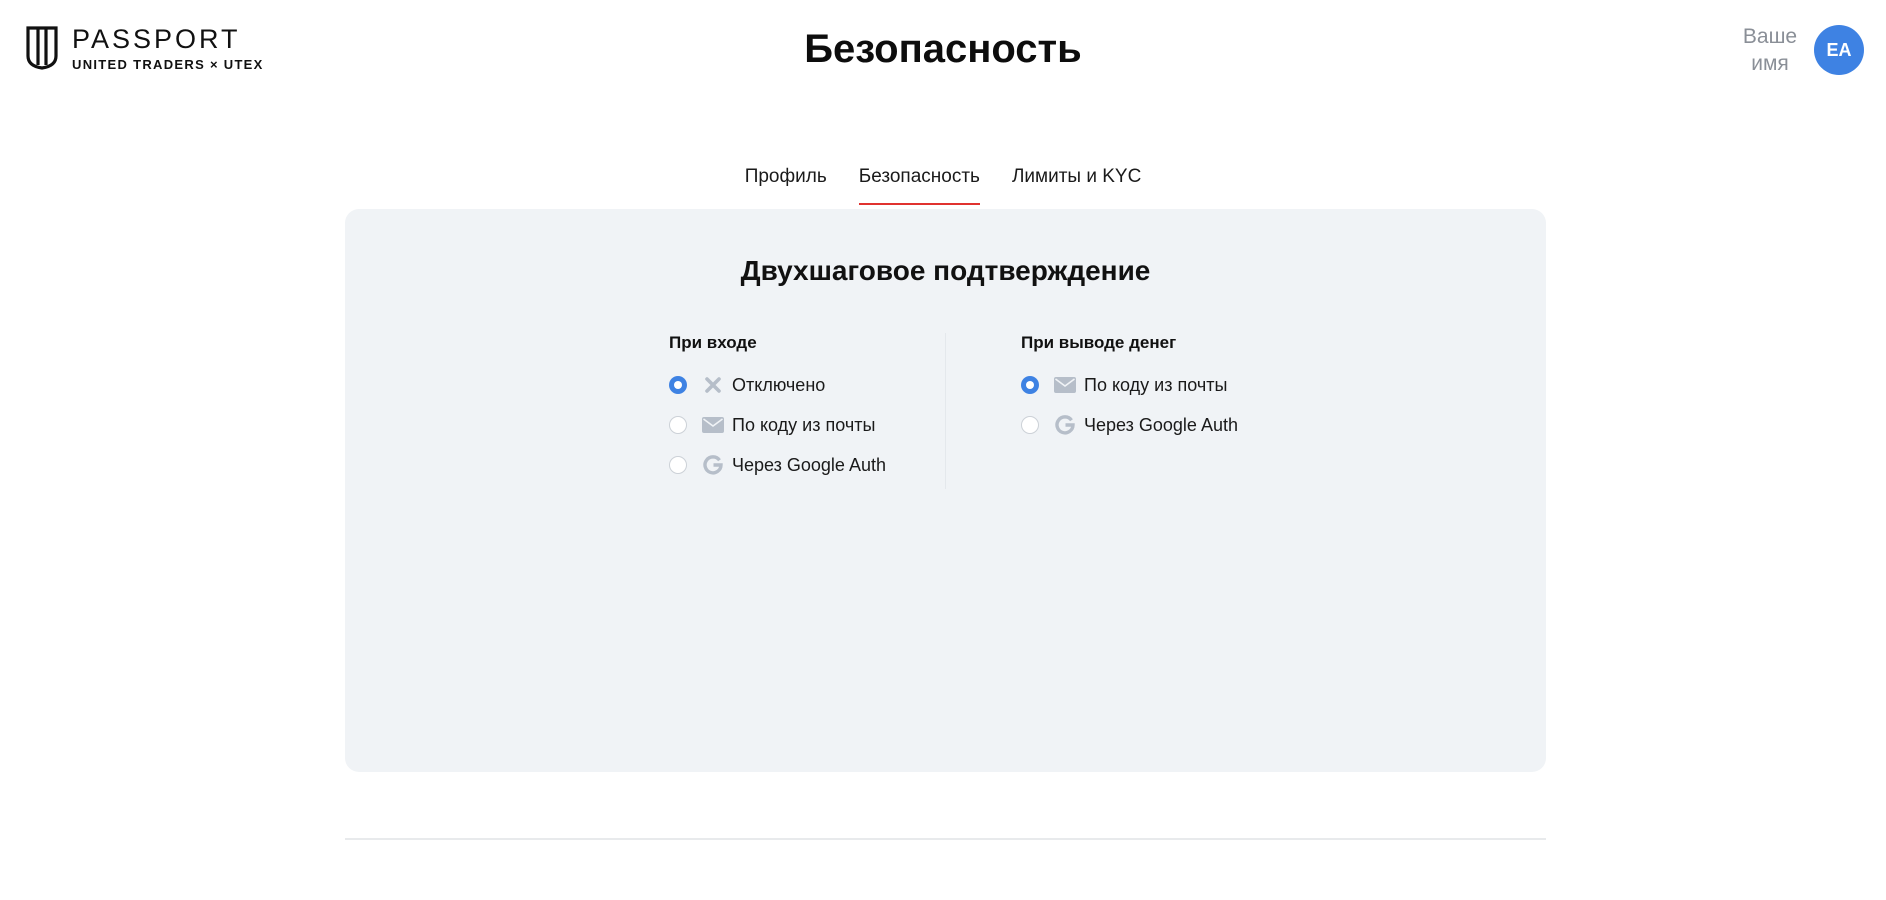 This screenshot has height=900, width=1886. Describe the element at coordinates (943, 49) in the screenshot. I see `page-title: Безопасность` at that location.